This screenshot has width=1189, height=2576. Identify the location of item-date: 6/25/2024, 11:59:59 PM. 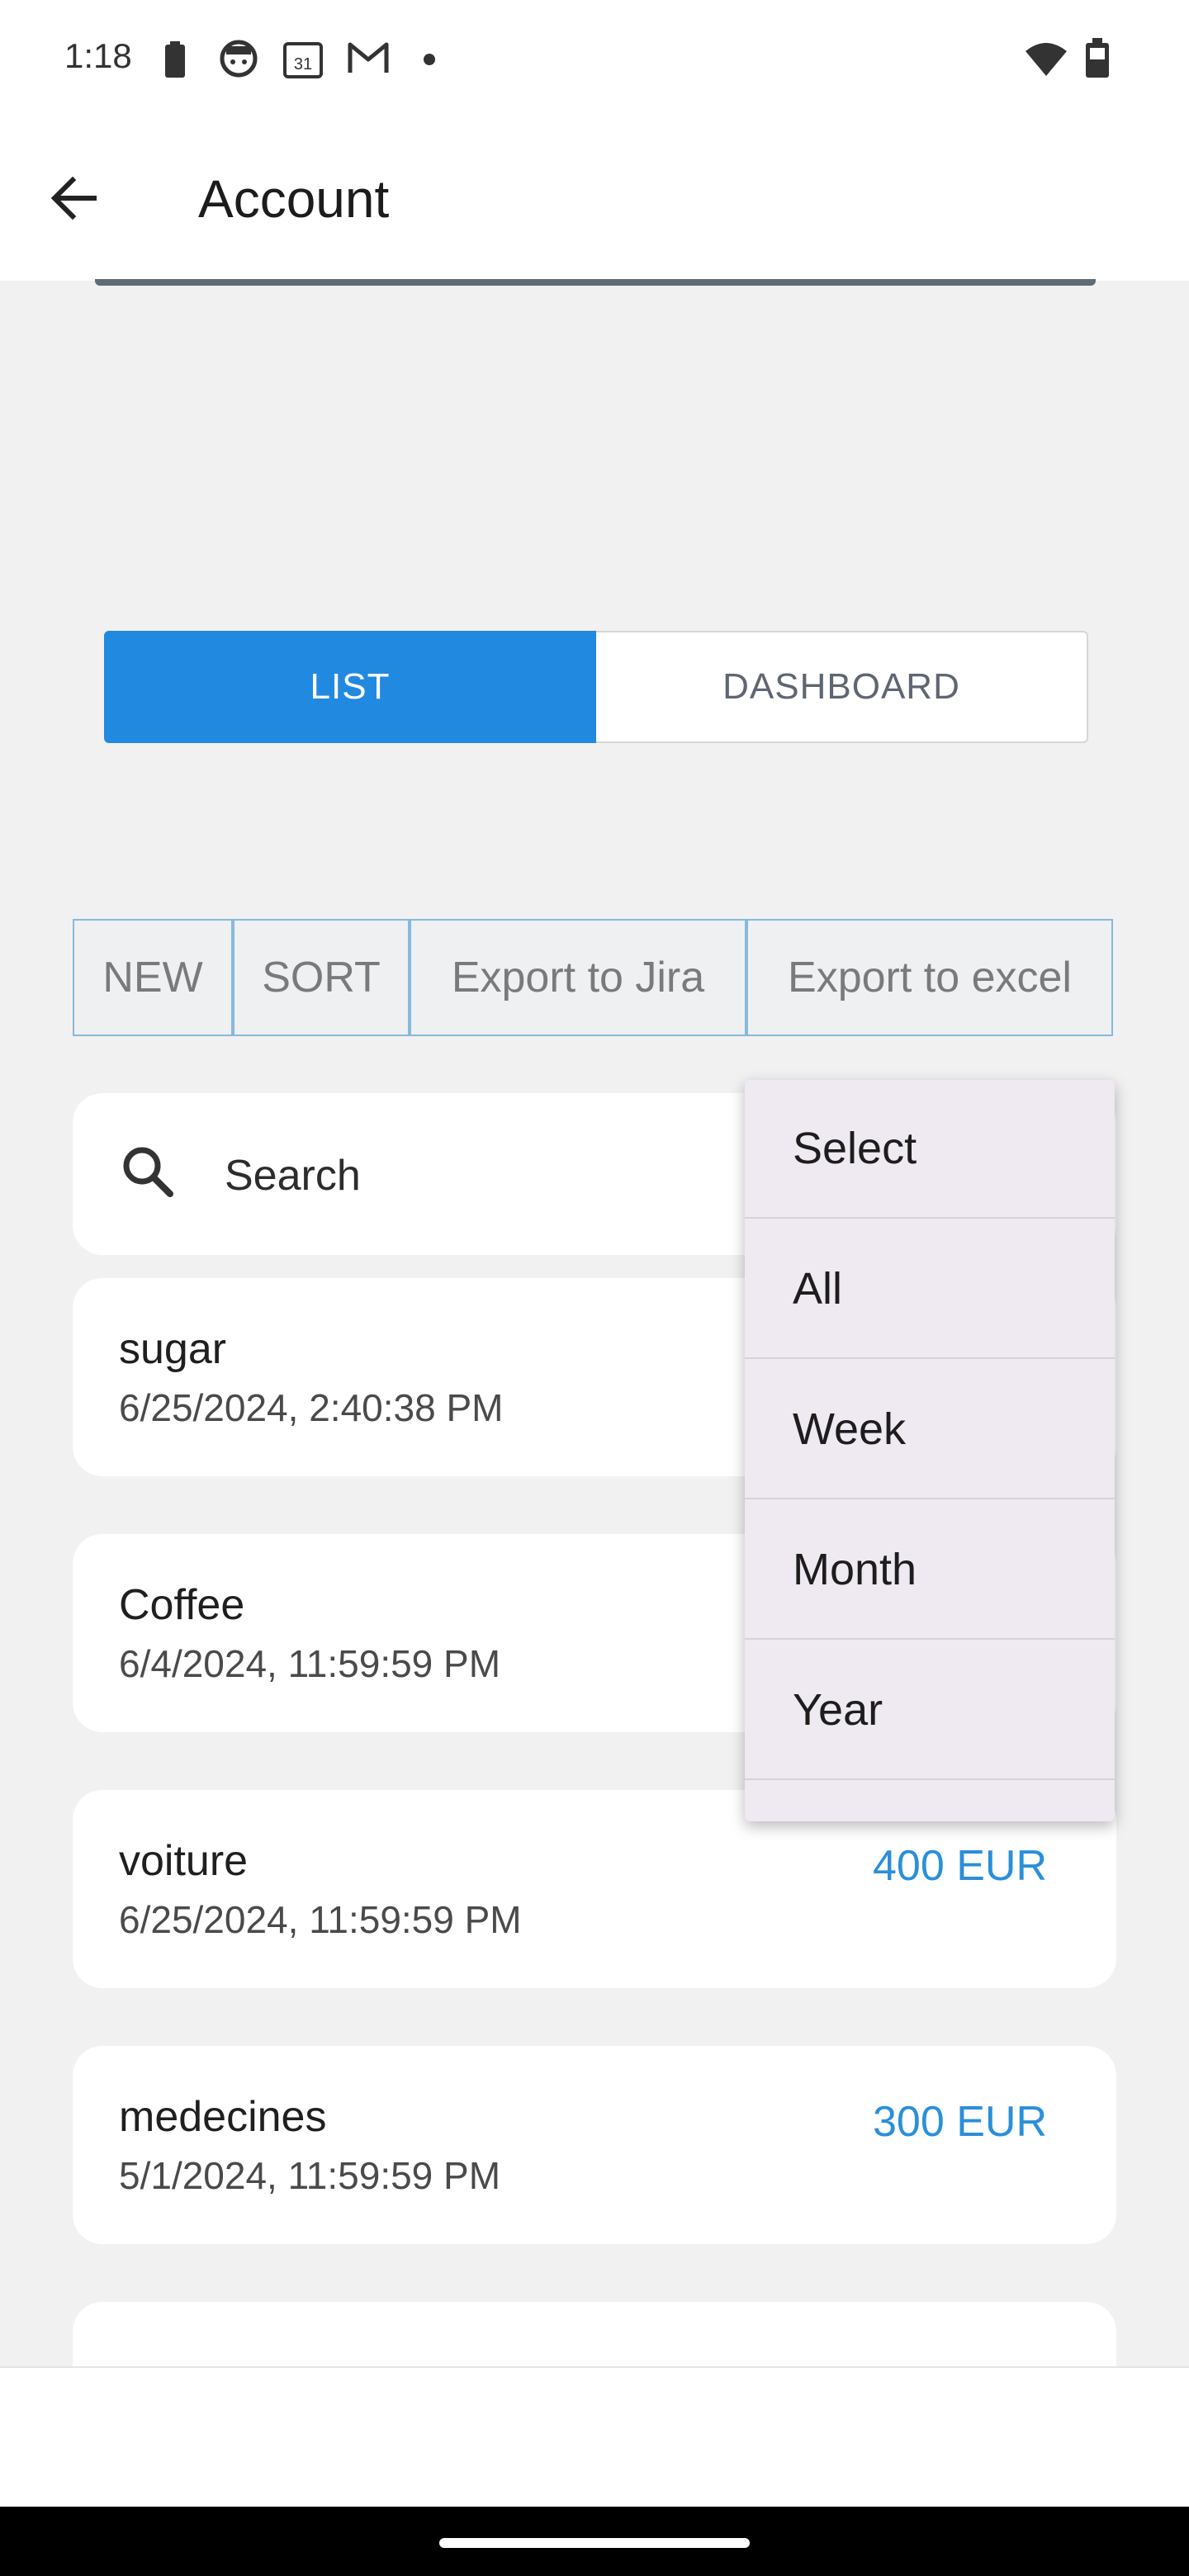
(320, 1919).